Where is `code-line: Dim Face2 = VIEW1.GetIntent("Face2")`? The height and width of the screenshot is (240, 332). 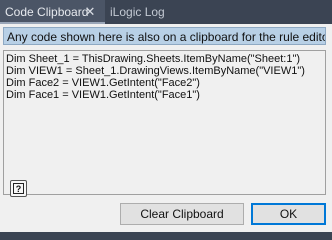 code-line: Dim Face2 = VIEW1.GetIntent("Face2") is located at coordinates (103, 83).